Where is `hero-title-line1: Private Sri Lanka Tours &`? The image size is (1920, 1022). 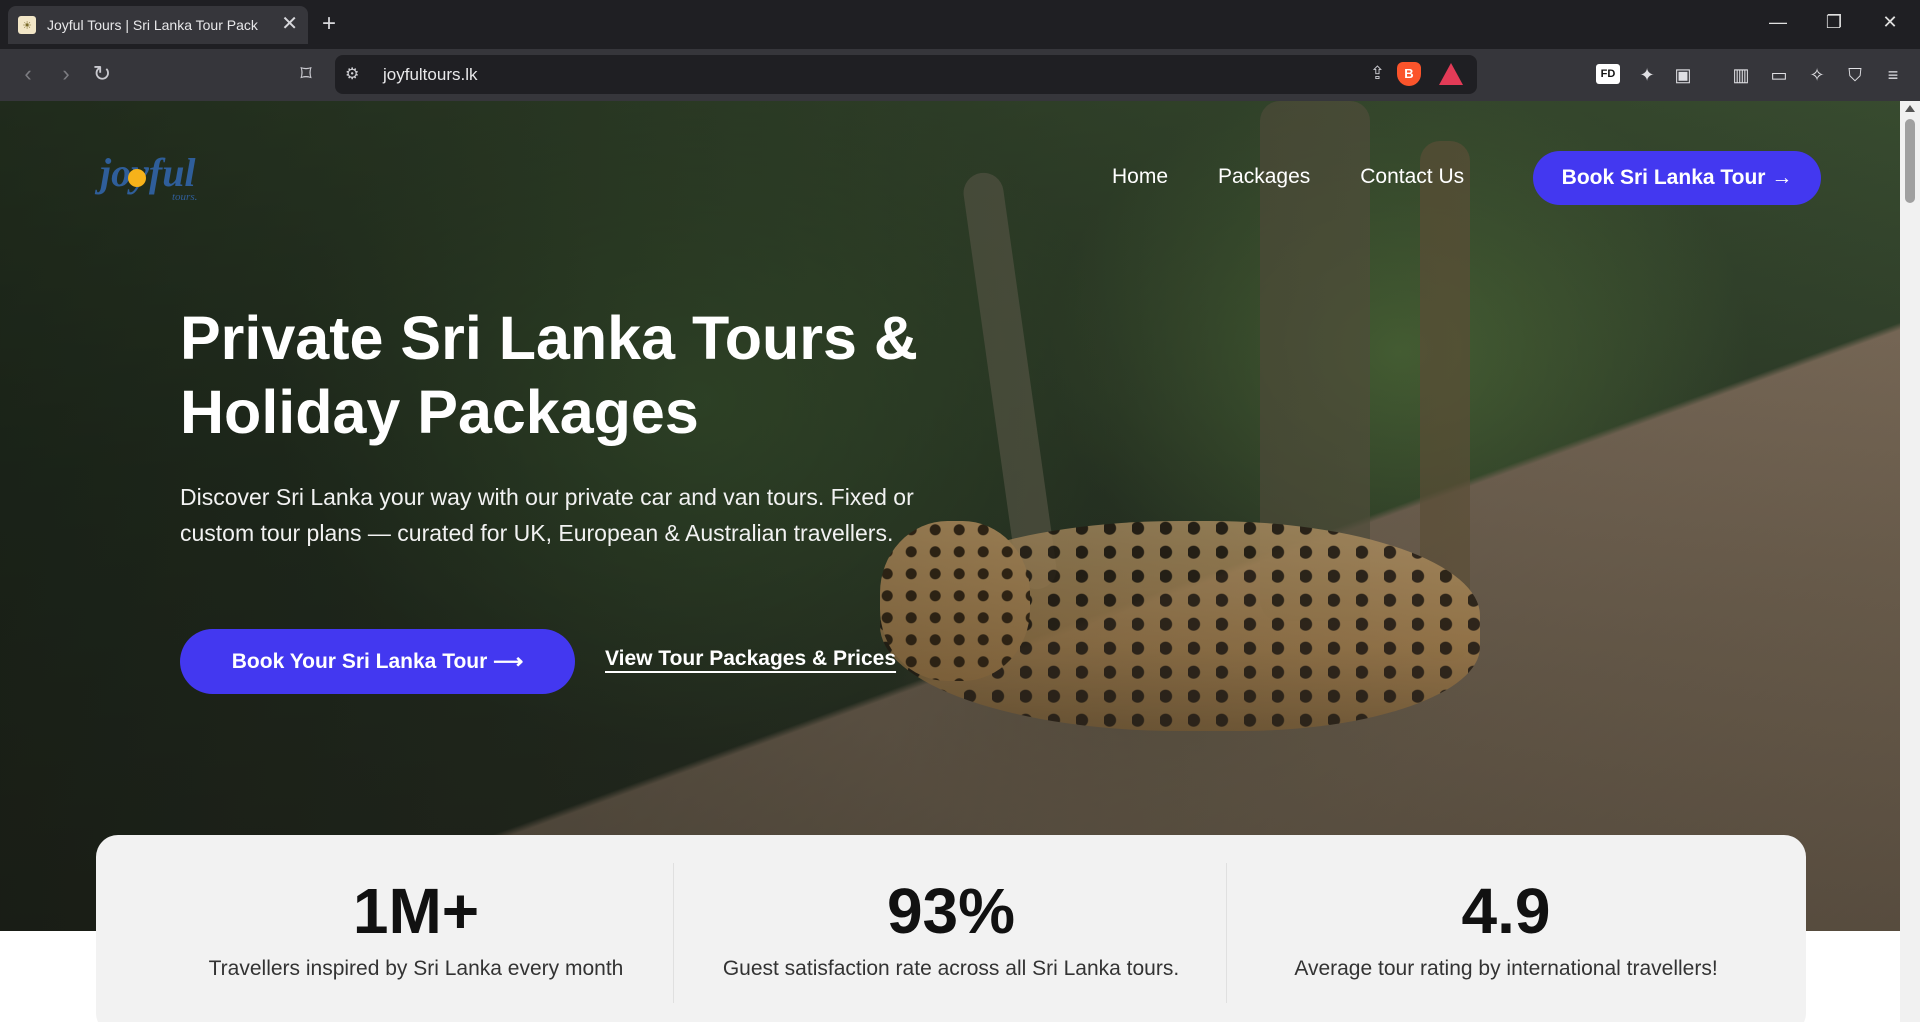
hero-title-line1: Private Sri Lanka Tours & is located at coordinates (549, 338).